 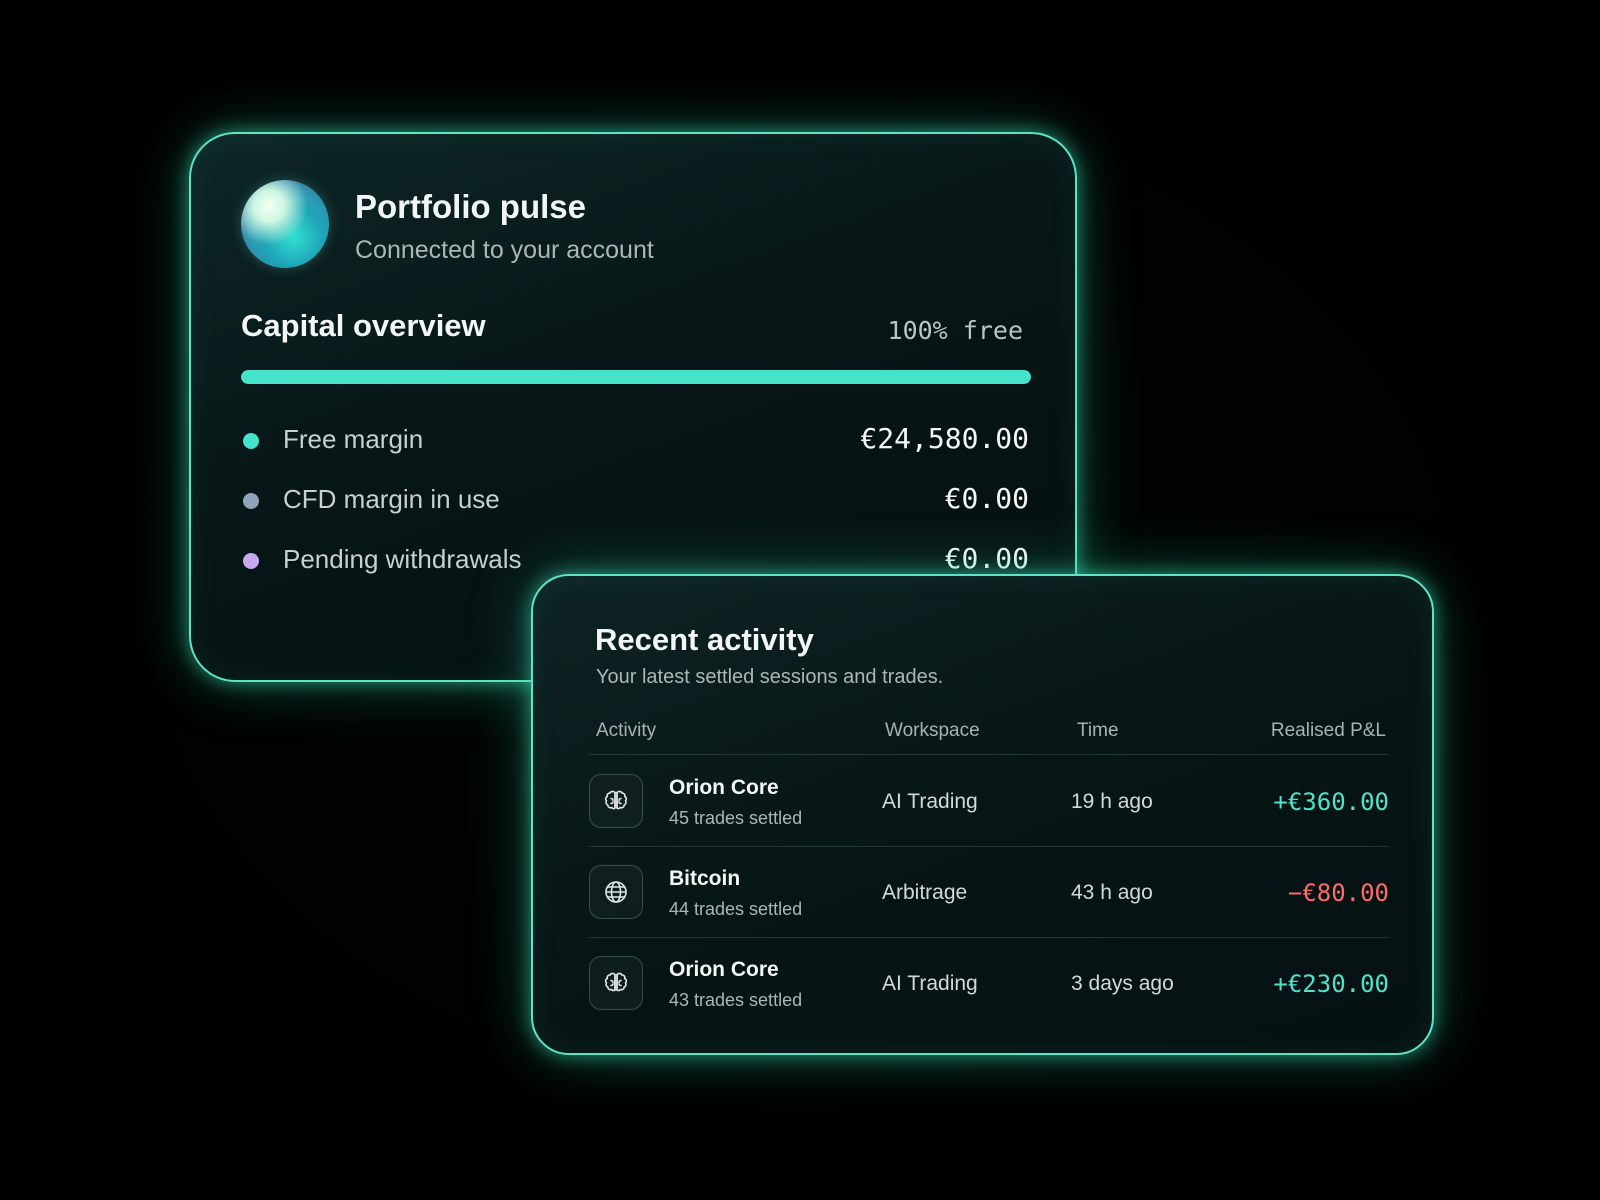 What do you see at coordinates (1122, 983) in the screenshot?
I see `activity-time: 3 days ago` at bounding box center [1122, 983].